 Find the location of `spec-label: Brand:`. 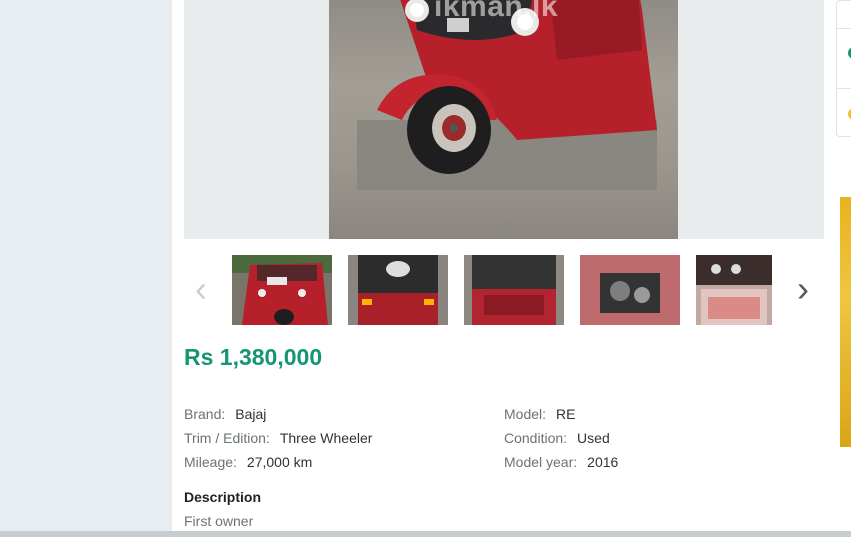

spec-label: Brand: is located at coordinates (205, 414).